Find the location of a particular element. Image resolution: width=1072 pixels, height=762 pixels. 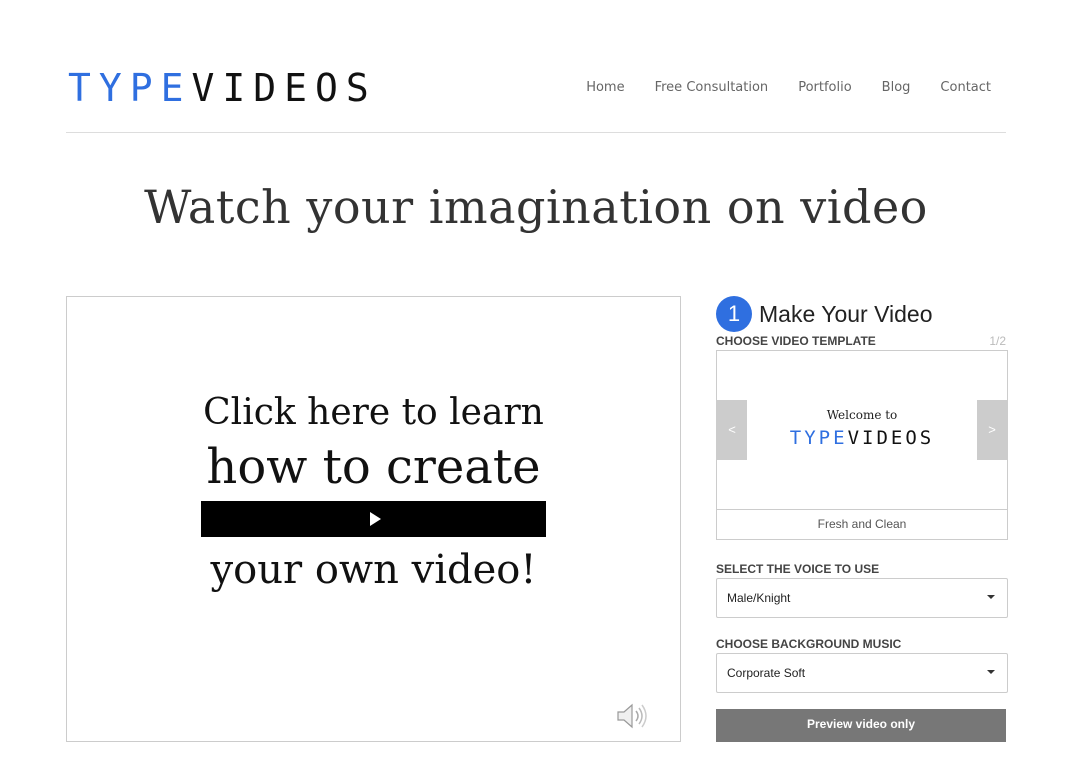

nav-blog: Blog is located at coordinates (896, 87).